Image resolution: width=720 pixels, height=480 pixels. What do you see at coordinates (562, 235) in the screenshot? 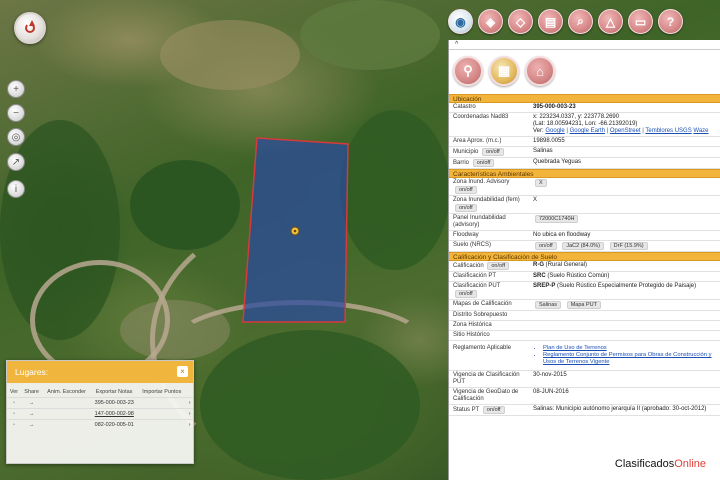
I see `value: No ubica en floodway` at bounding box center [562, 235].